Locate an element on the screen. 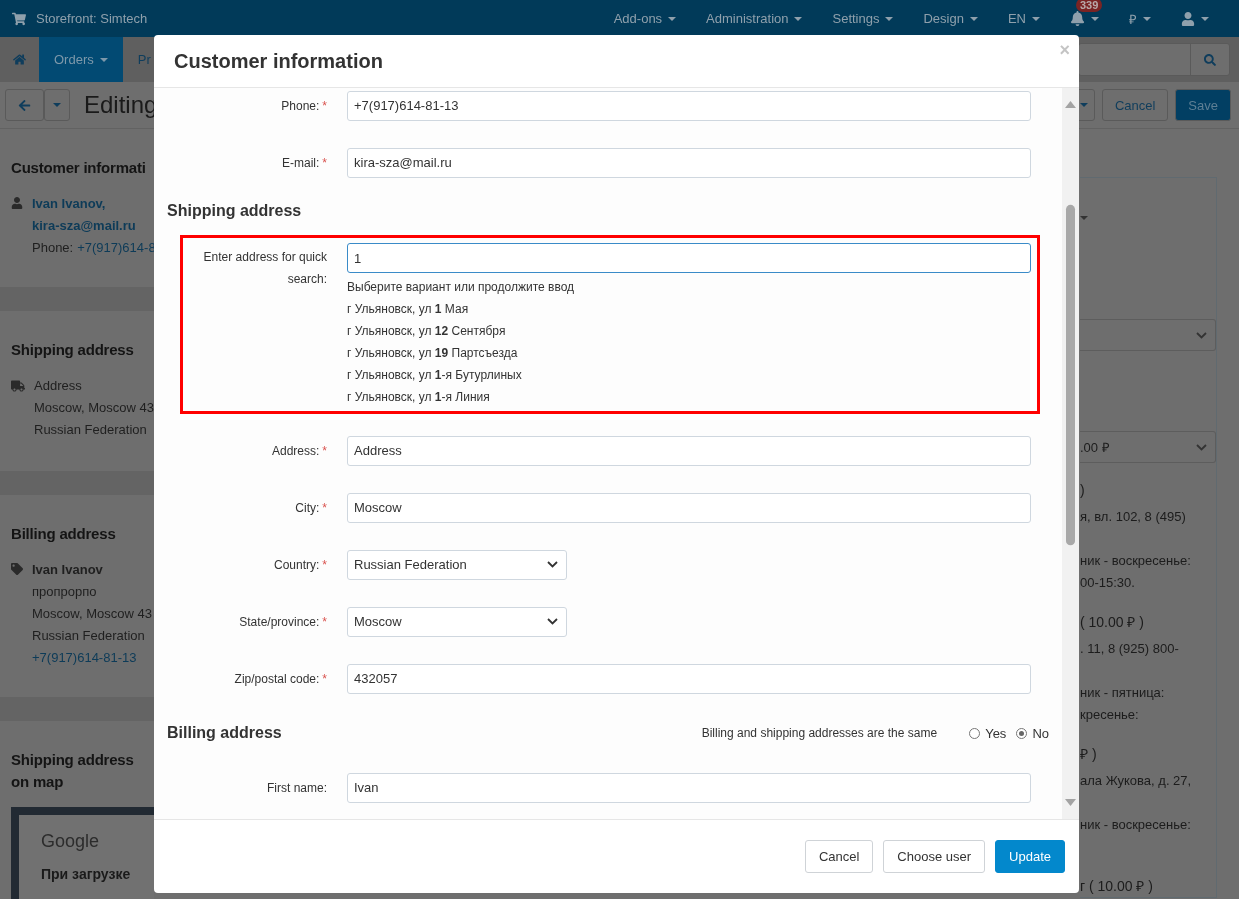 The image size is (1239, 899). input-field: kira-sza@mail.ru is located at coordinates (689, 162).